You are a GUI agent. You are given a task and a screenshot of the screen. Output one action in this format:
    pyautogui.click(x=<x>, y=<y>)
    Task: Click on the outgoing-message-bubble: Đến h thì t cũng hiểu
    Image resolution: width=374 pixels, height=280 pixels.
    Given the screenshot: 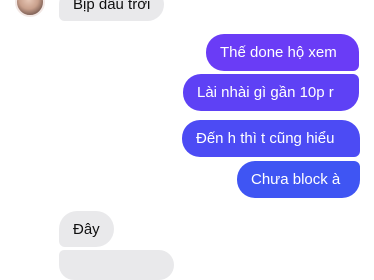 What is the action you would take?
    pyautogui.click(x=271, y=138)
    